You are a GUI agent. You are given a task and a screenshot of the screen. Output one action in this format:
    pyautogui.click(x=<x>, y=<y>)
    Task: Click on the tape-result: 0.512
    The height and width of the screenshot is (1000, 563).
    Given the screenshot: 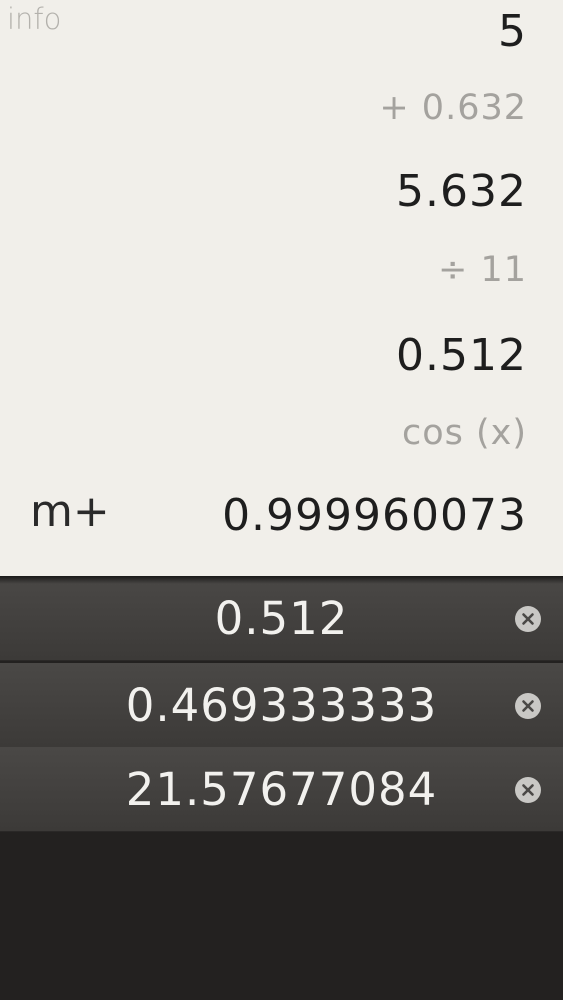 What is the action you would take?
    pyautogui.click(x=461, y=355)
    